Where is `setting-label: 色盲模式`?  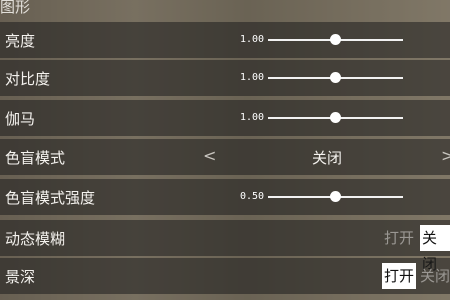
setting-label: 色盲模式 is located at coordinates (35, 158).